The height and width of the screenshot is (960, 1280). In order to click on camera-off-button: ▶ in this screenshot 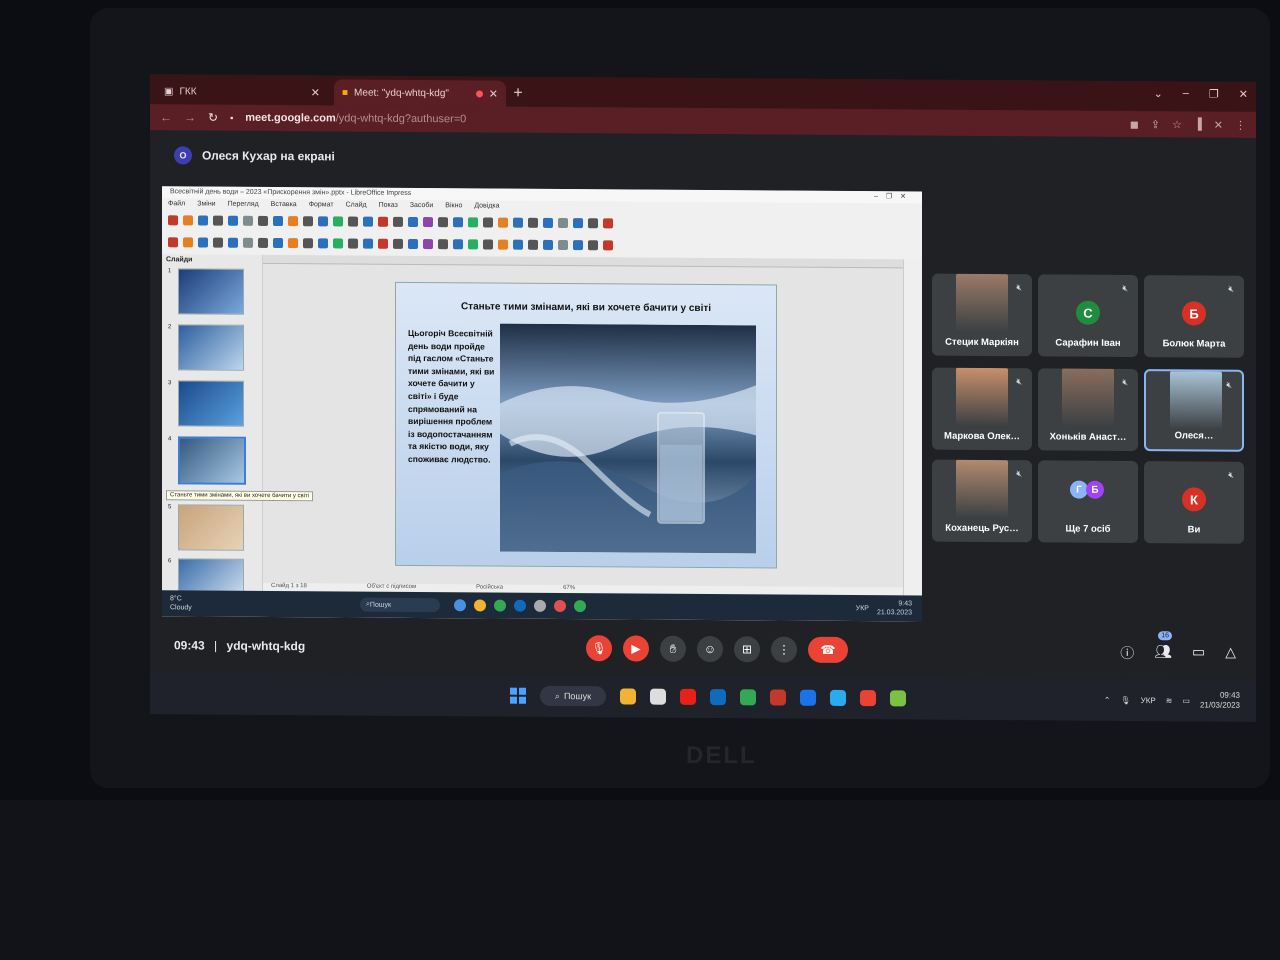, I will do `click(636, 648)`.